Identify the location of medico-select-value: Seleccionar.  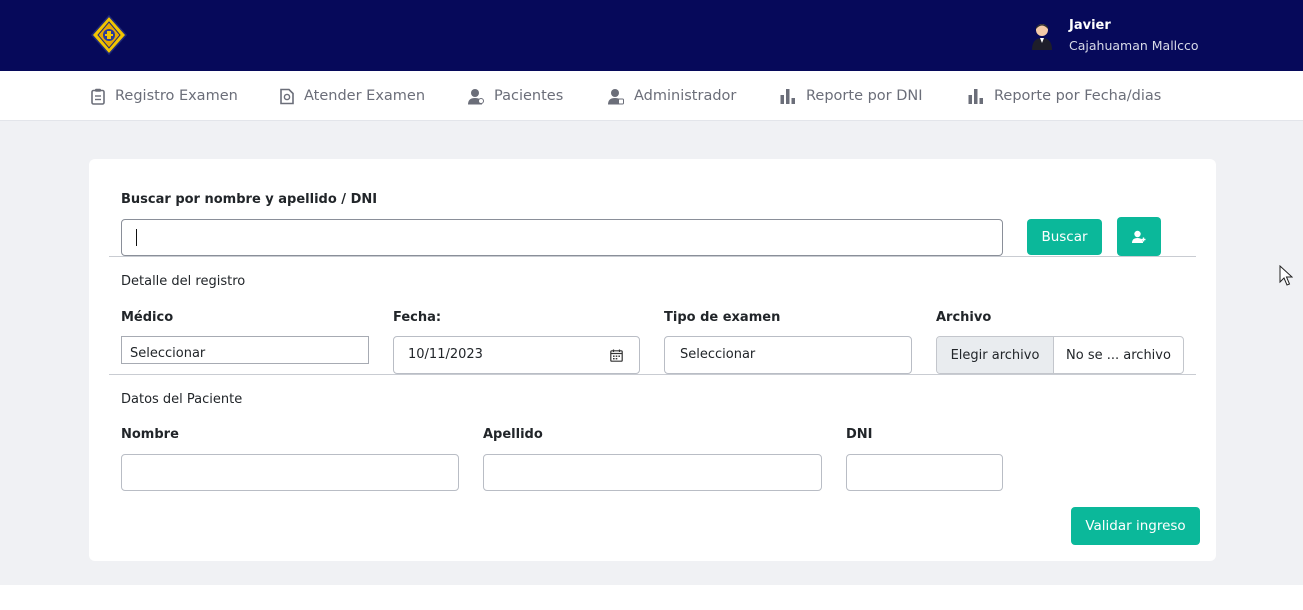
(168, 353).